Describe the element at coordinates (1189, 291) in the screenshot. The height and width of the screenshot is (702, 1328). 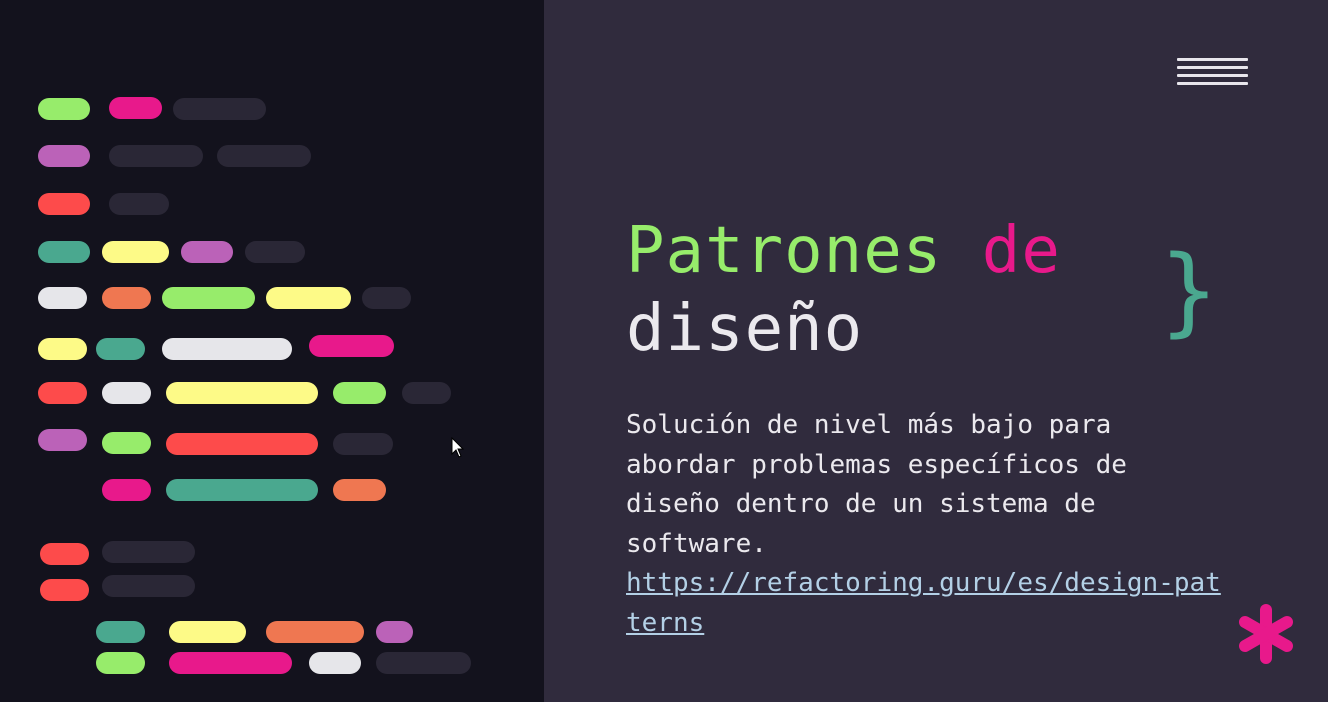
I see `curly-brace-decoration: }` at that location.